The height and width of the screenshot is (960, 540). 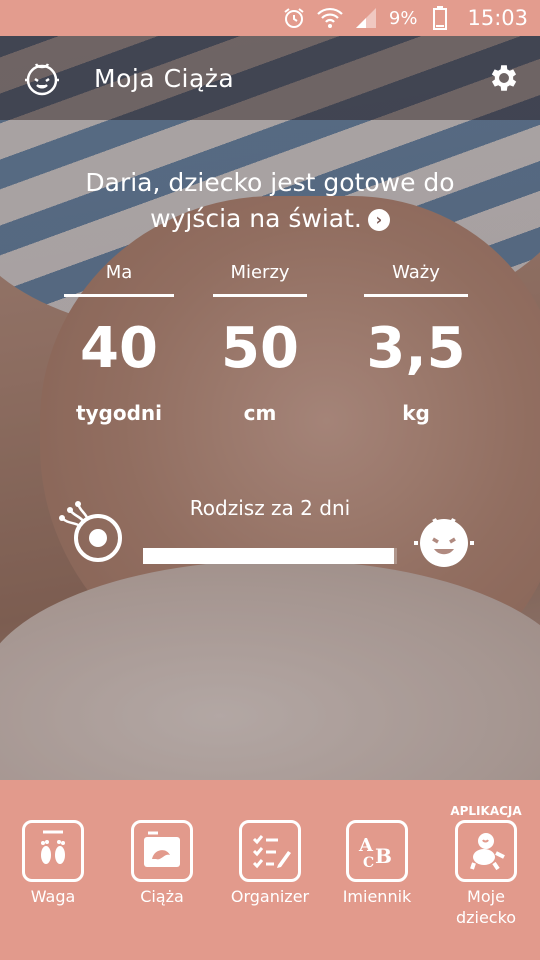 I want to click on app-badge: APLIKACJA, so click(x=486, y=811).